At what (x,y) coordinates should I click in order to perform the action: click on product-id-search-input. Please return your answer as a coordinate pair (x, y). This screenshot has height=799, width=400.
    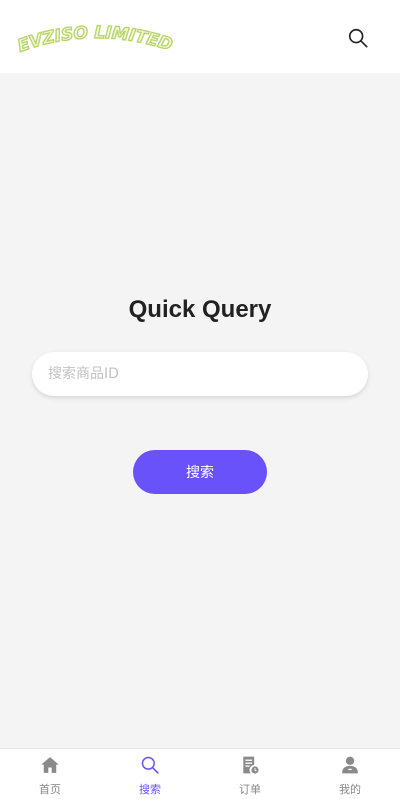
    Looking at the image, I should click on (200, 374).